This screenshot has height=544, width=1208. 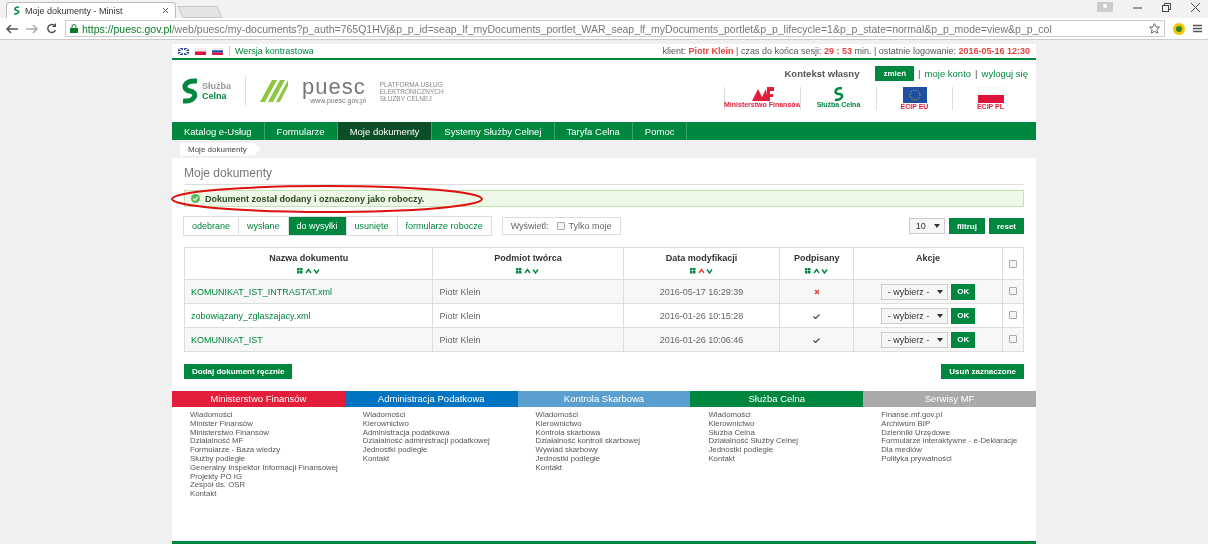 I want to click on filter-tab: usunięte, so click(x=371, y=226).